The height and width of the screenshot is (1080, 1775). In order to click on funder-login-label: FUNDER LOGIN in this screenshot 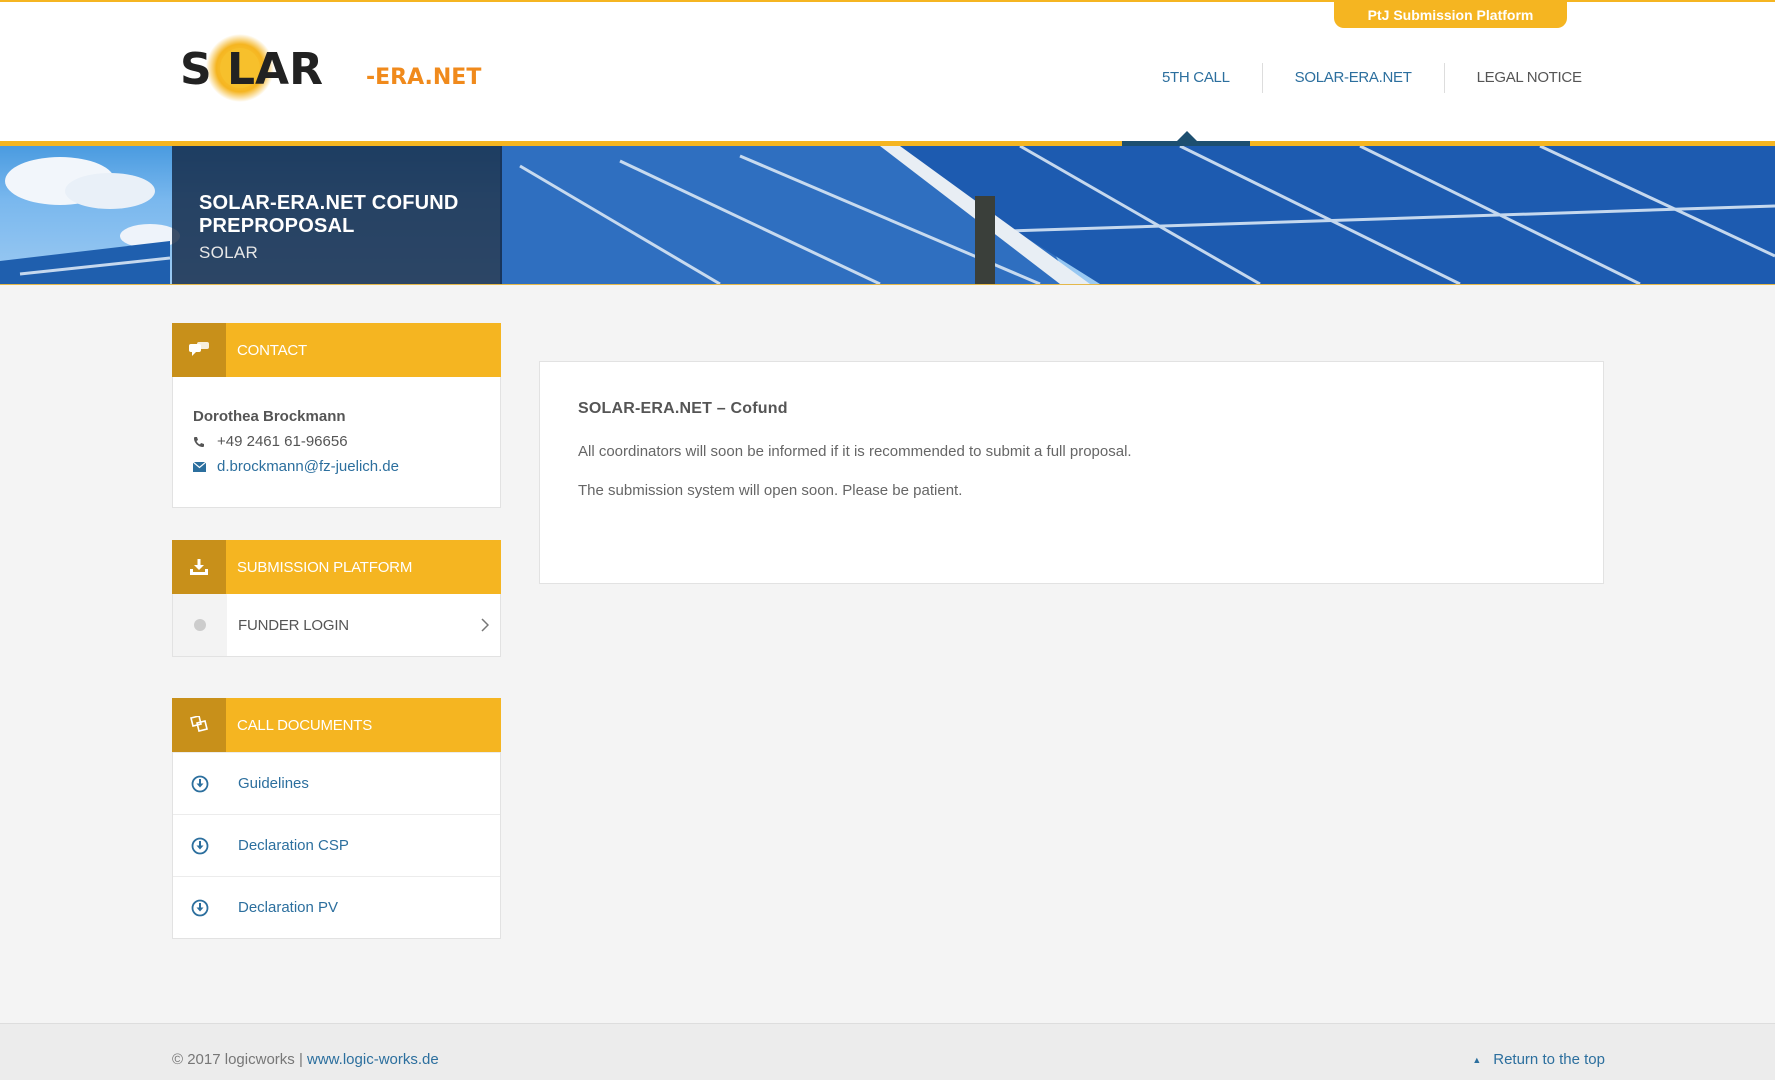, I will do `click(293, 625)`.